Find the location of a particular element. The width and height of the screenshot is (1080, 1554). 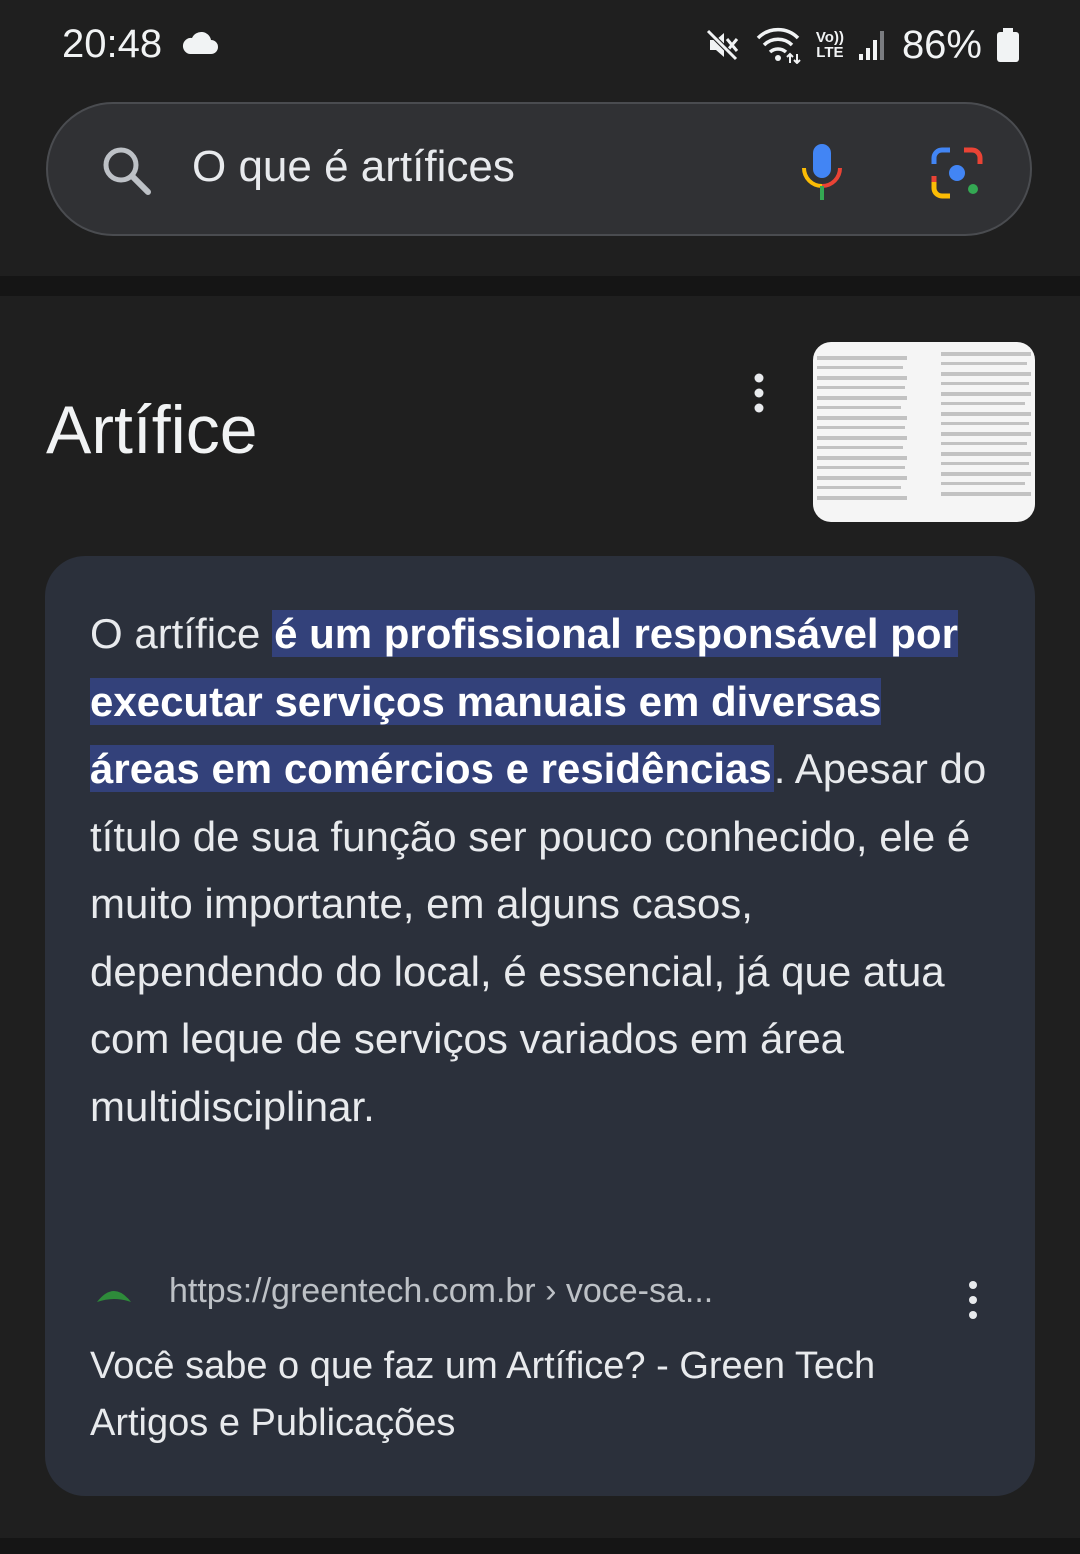

volte-icon: Vo)) LTE is located at coordinates (830, 45).